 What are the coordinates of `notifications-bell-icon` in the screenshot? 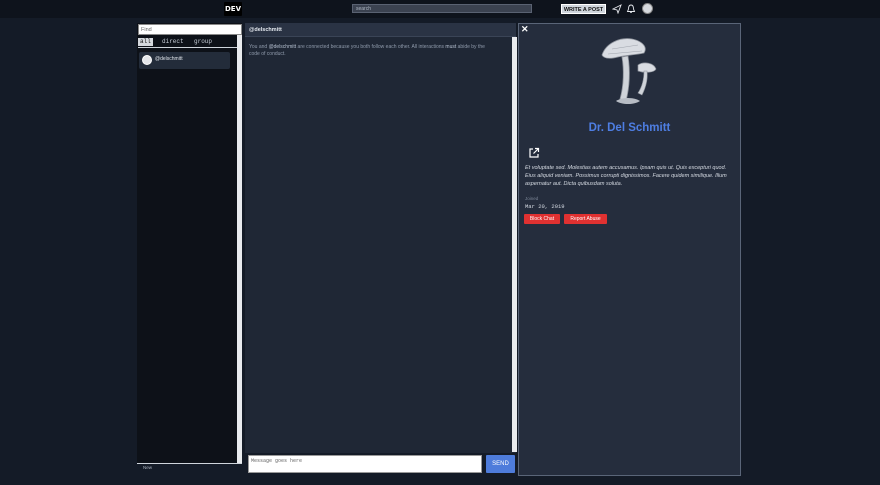 It's located at (631, 9).